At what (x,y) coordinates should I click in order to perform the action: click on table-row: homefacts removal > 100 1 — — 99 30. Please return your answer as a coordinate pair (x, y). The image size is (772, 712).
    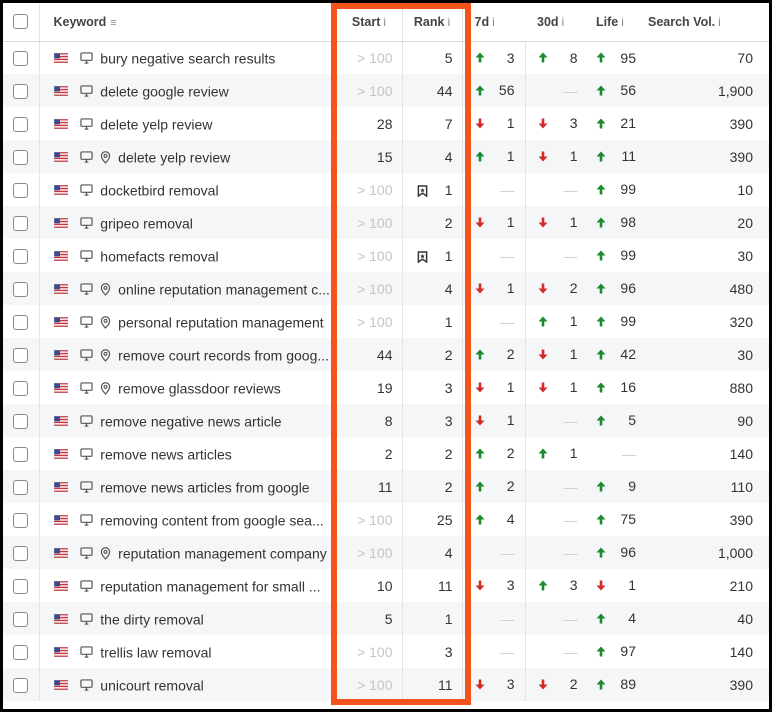
    Looking at the image, I should click on (386, 255).